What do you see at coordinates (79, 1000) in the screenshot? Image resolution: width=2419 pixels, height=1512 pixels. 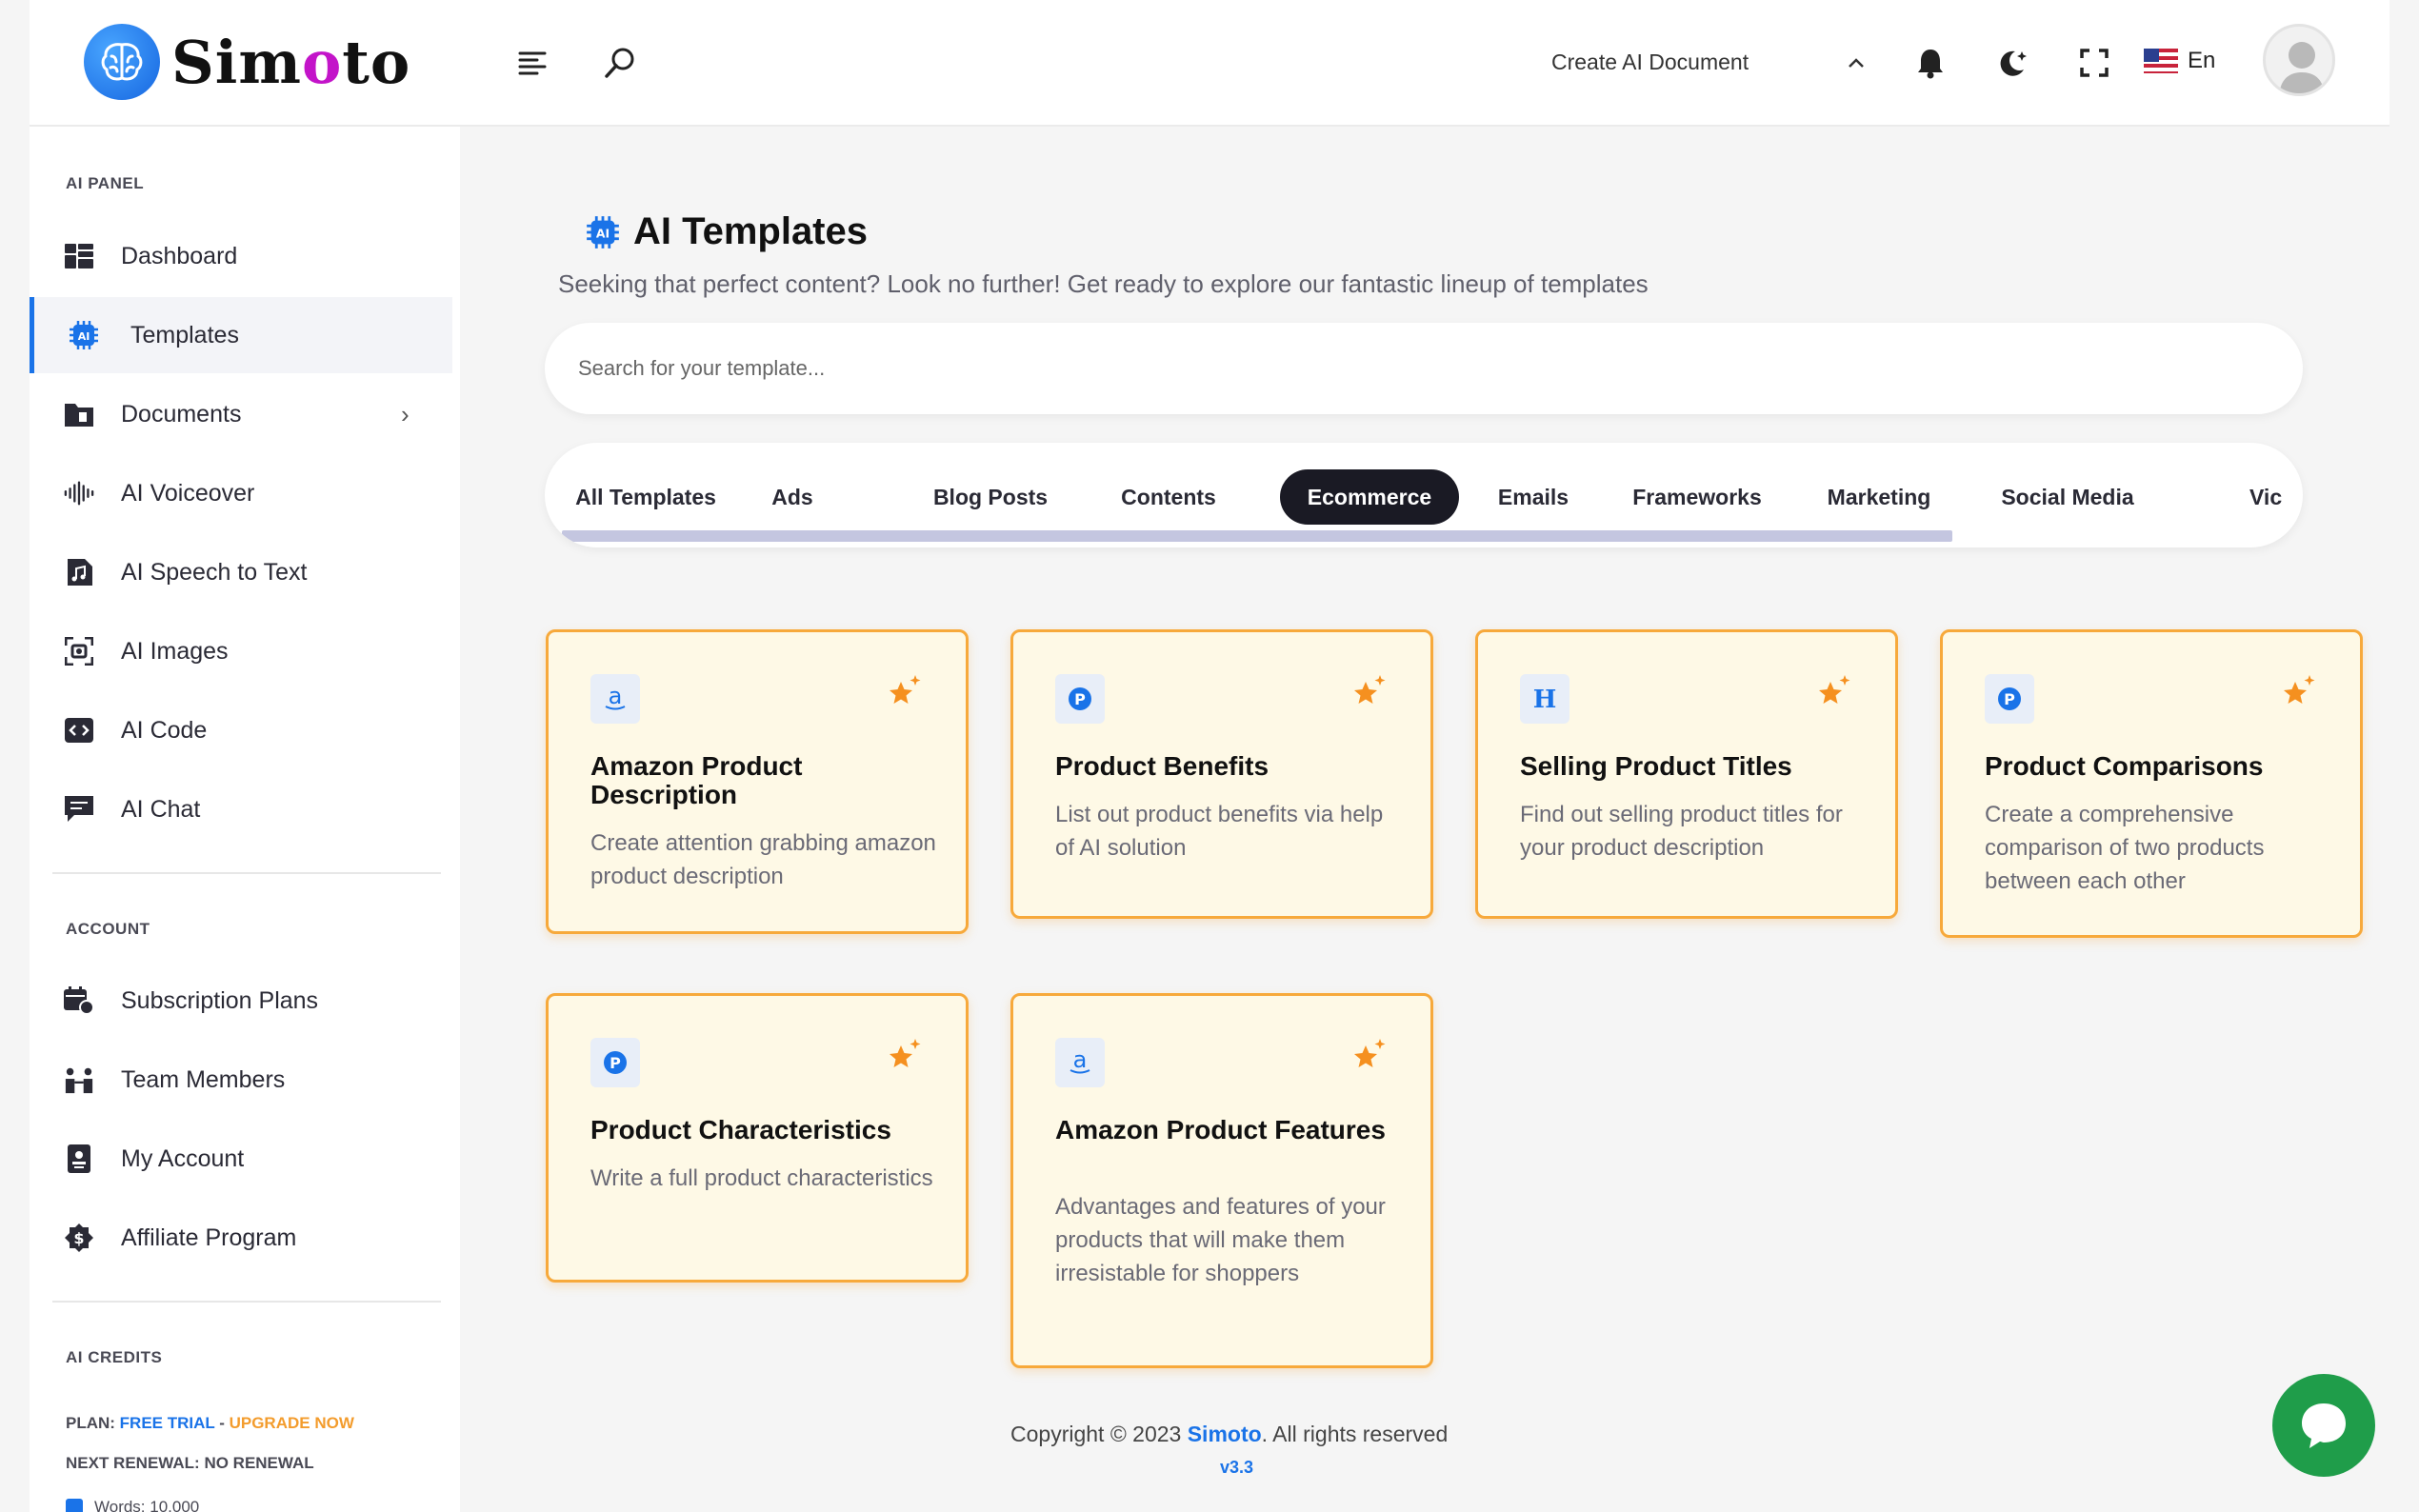 I see `calendar-plan-icon` at bounding box center [79, 1000].